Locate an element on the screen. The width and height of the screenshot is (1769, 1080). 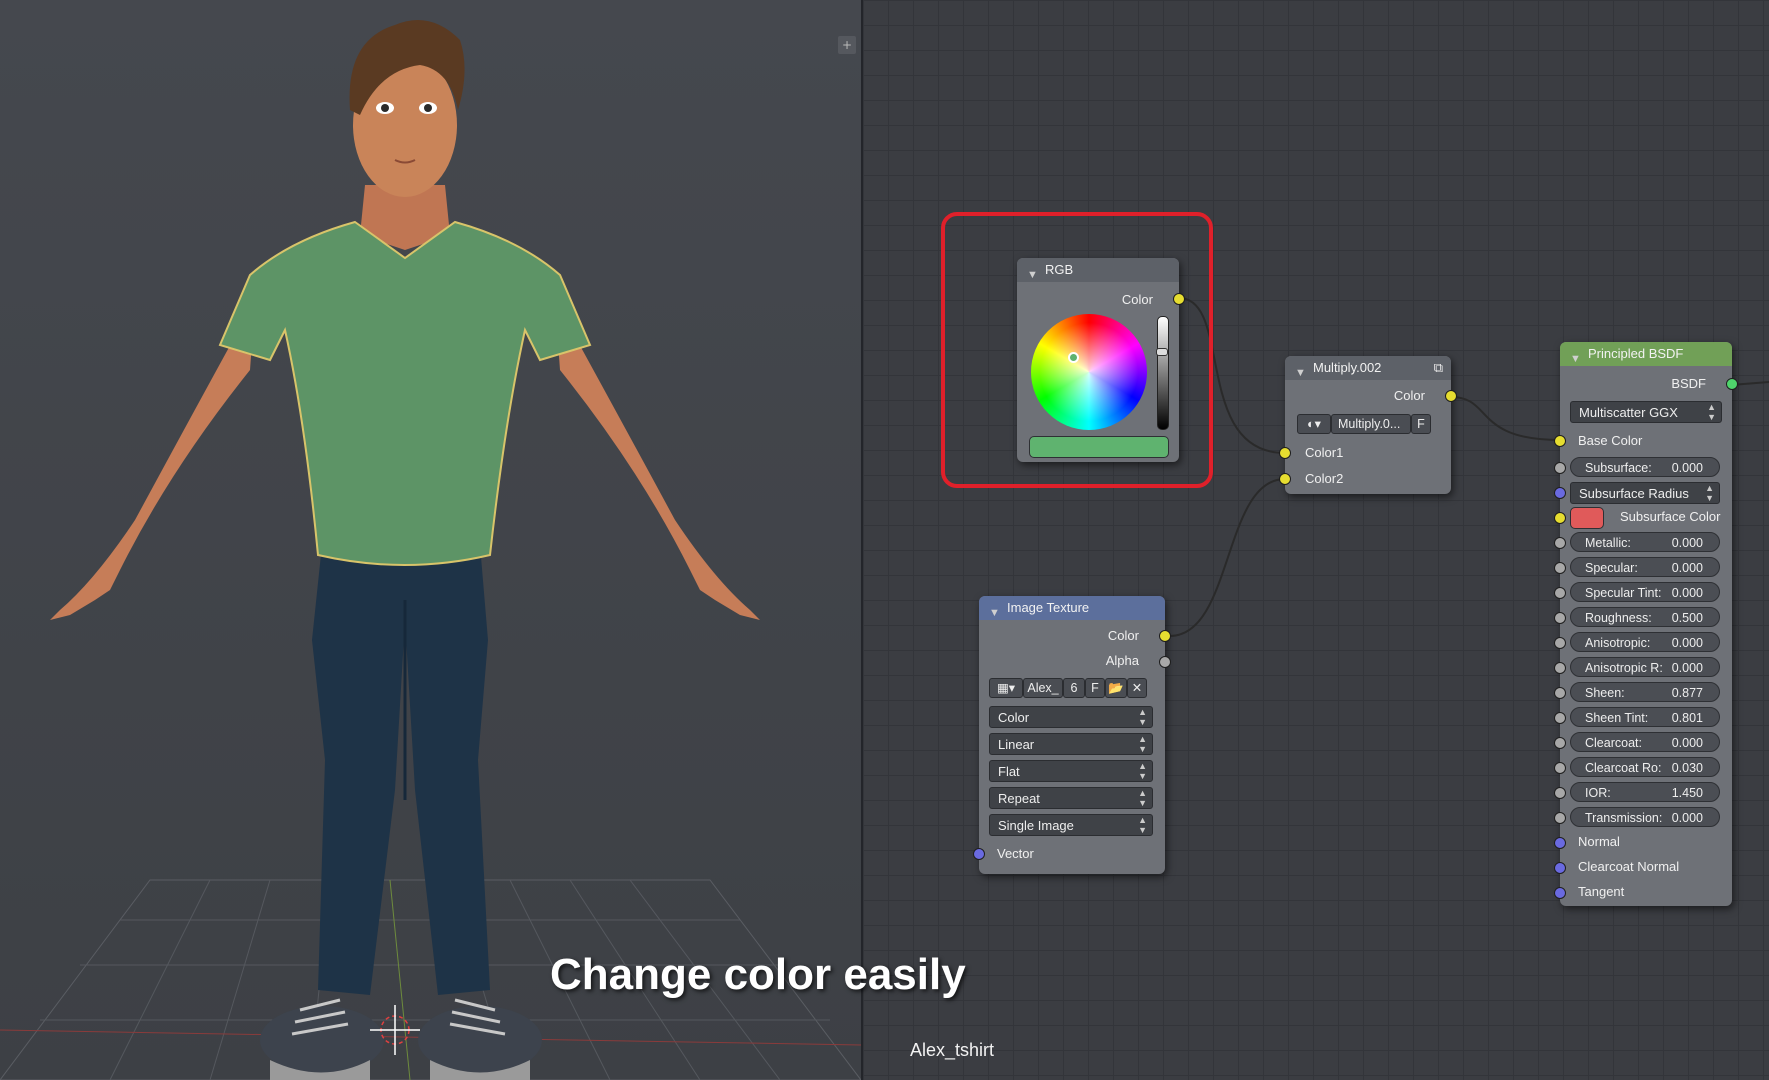
link-image-to-color2 is located at coordinates (1227, 557).